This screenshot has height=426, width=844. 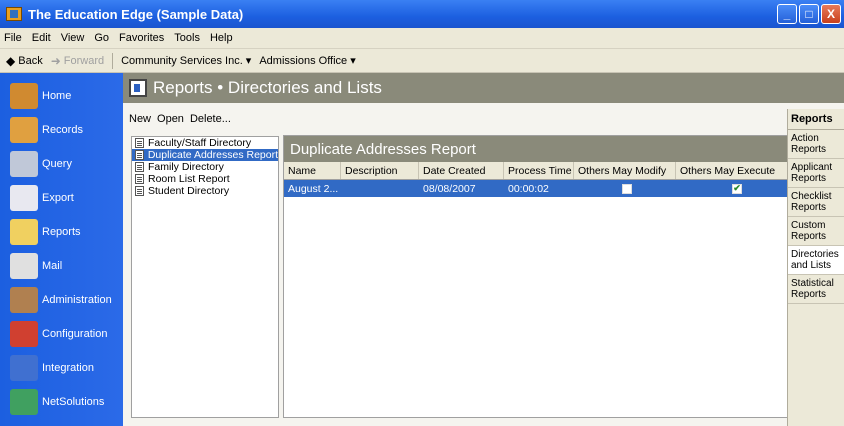 I want to click on integration-icon, so click(x=24, y=368).